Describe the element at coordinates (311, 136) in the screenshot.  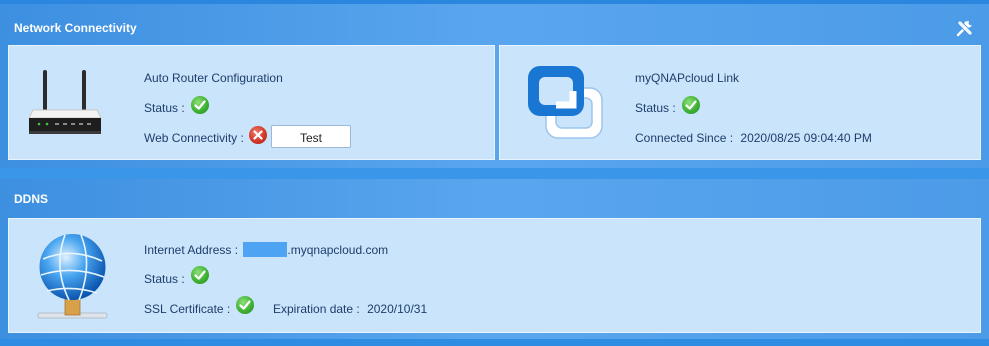
I see `test-button: Test` at that location.